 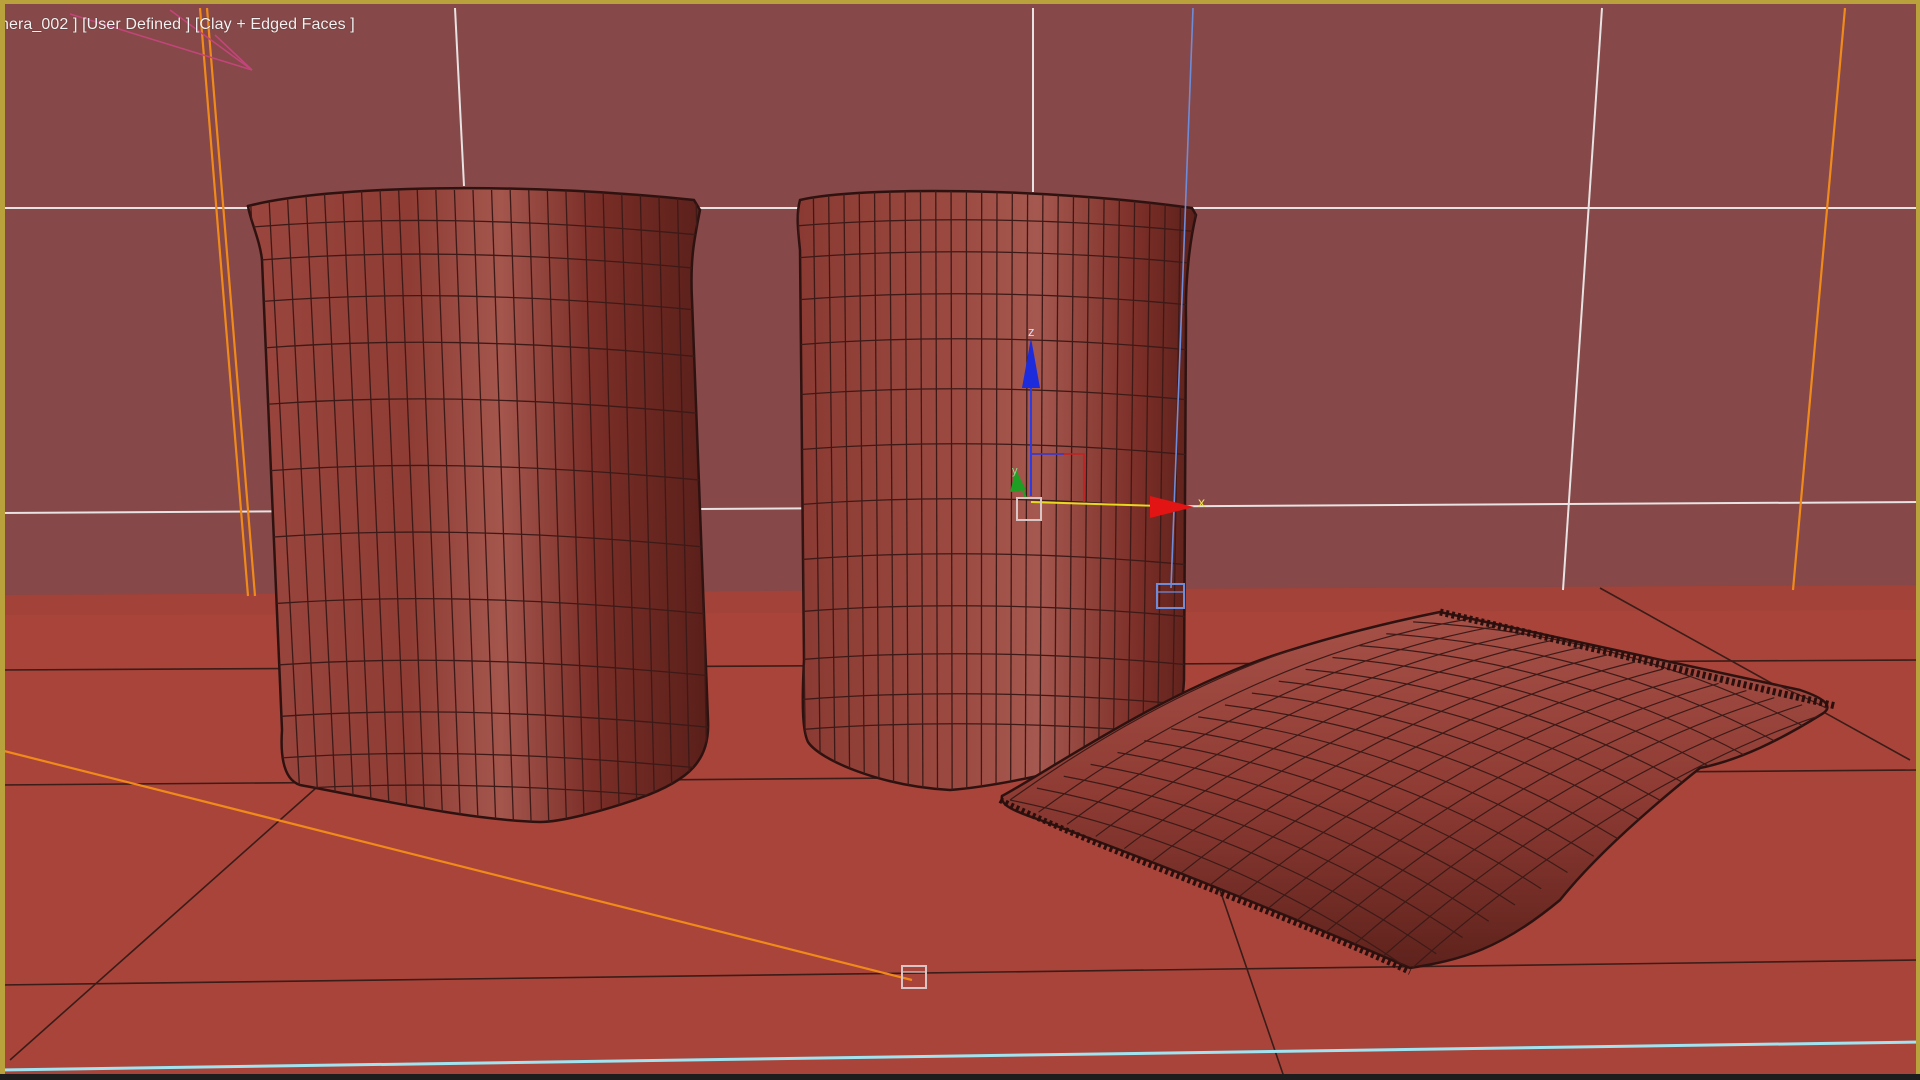 What do you see at coordinates (275, 24) in the screenshot?
I see `viewport-shading-label: [Clay + Edged Faces ]` at bounding box center [275, 24].